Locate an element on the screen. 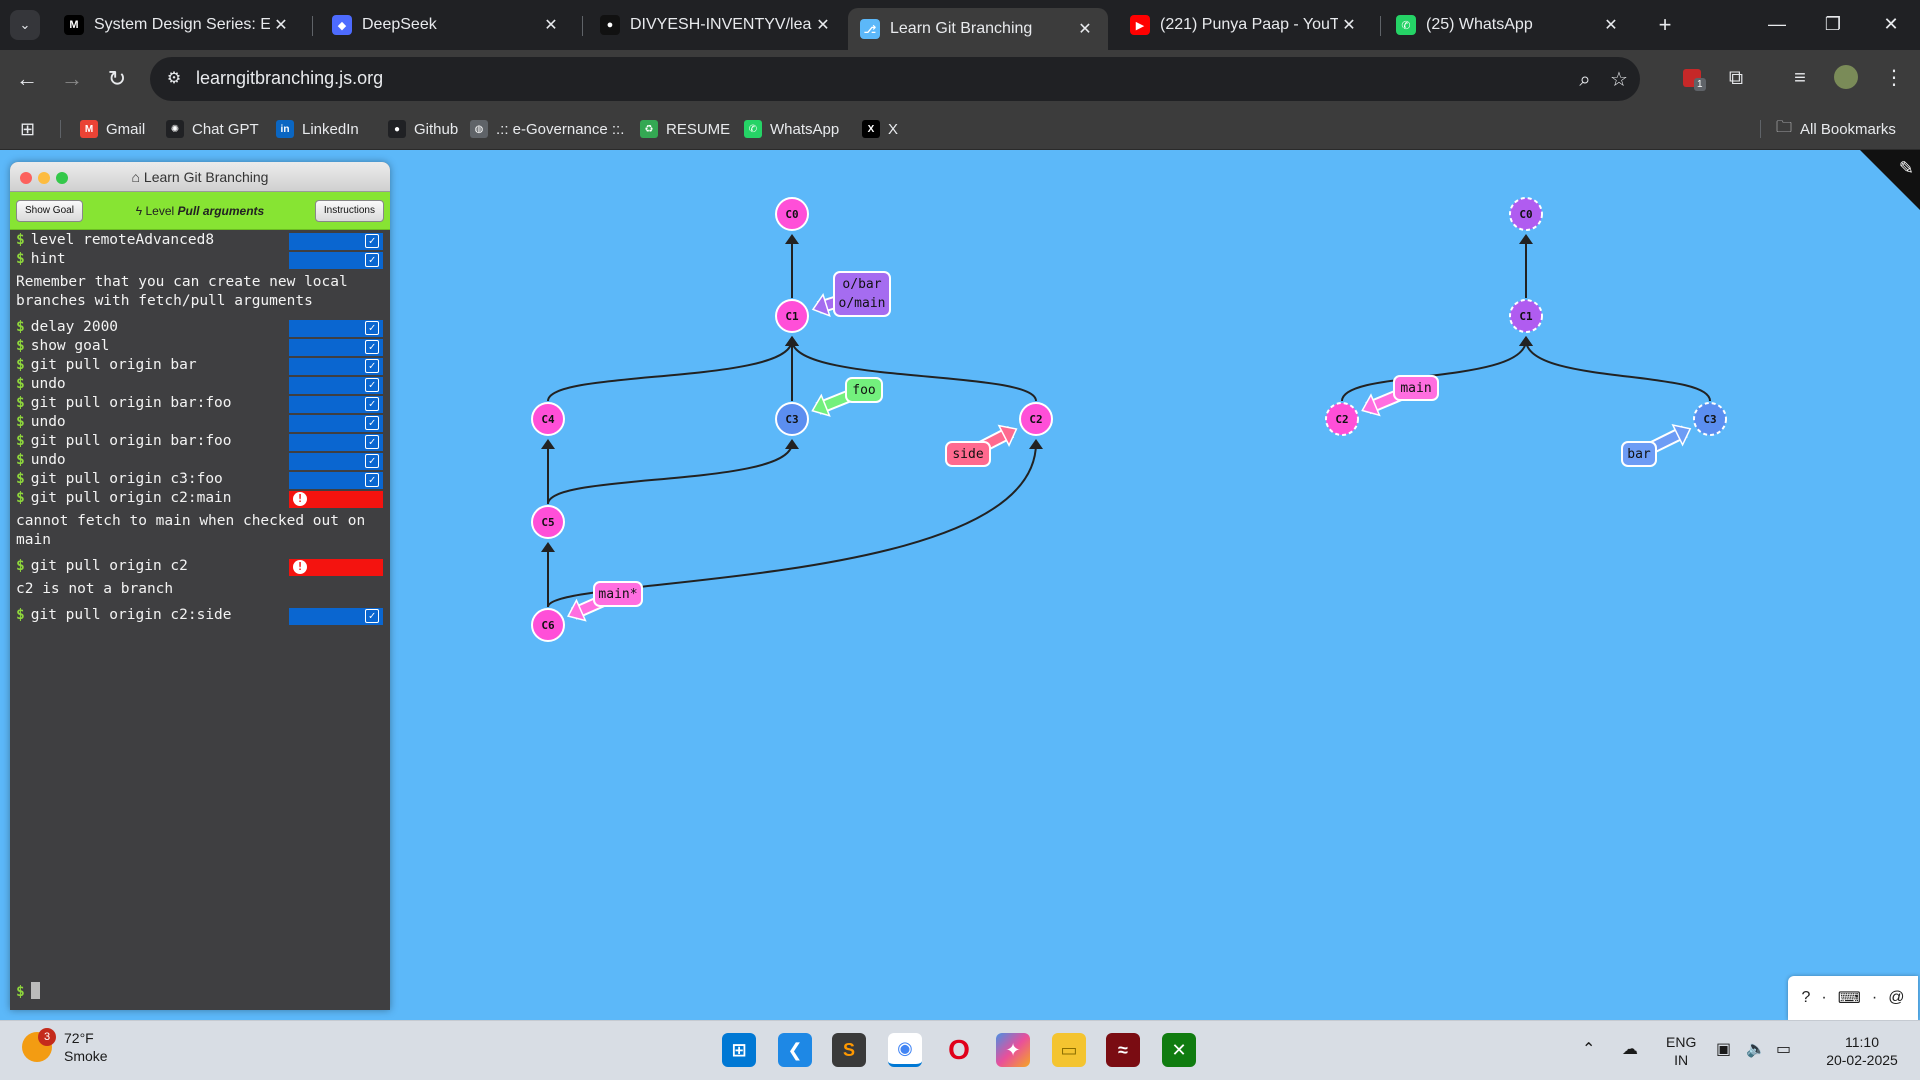 This screenshot has width=1920, height=1080. tab-title: (221) Punya Paap - YouTub is located at coordinates (1249, 24).